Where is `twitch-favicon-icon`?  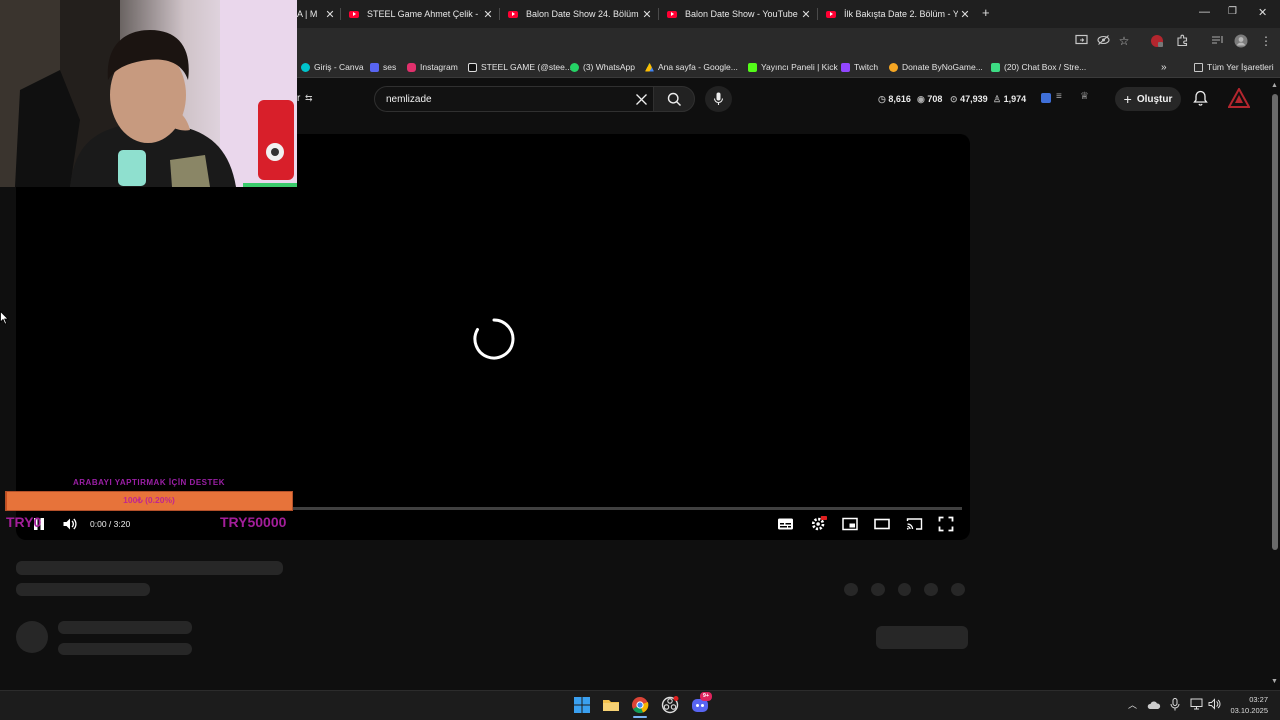
twitch-favicon-icon is located at coordinates (845, 67).